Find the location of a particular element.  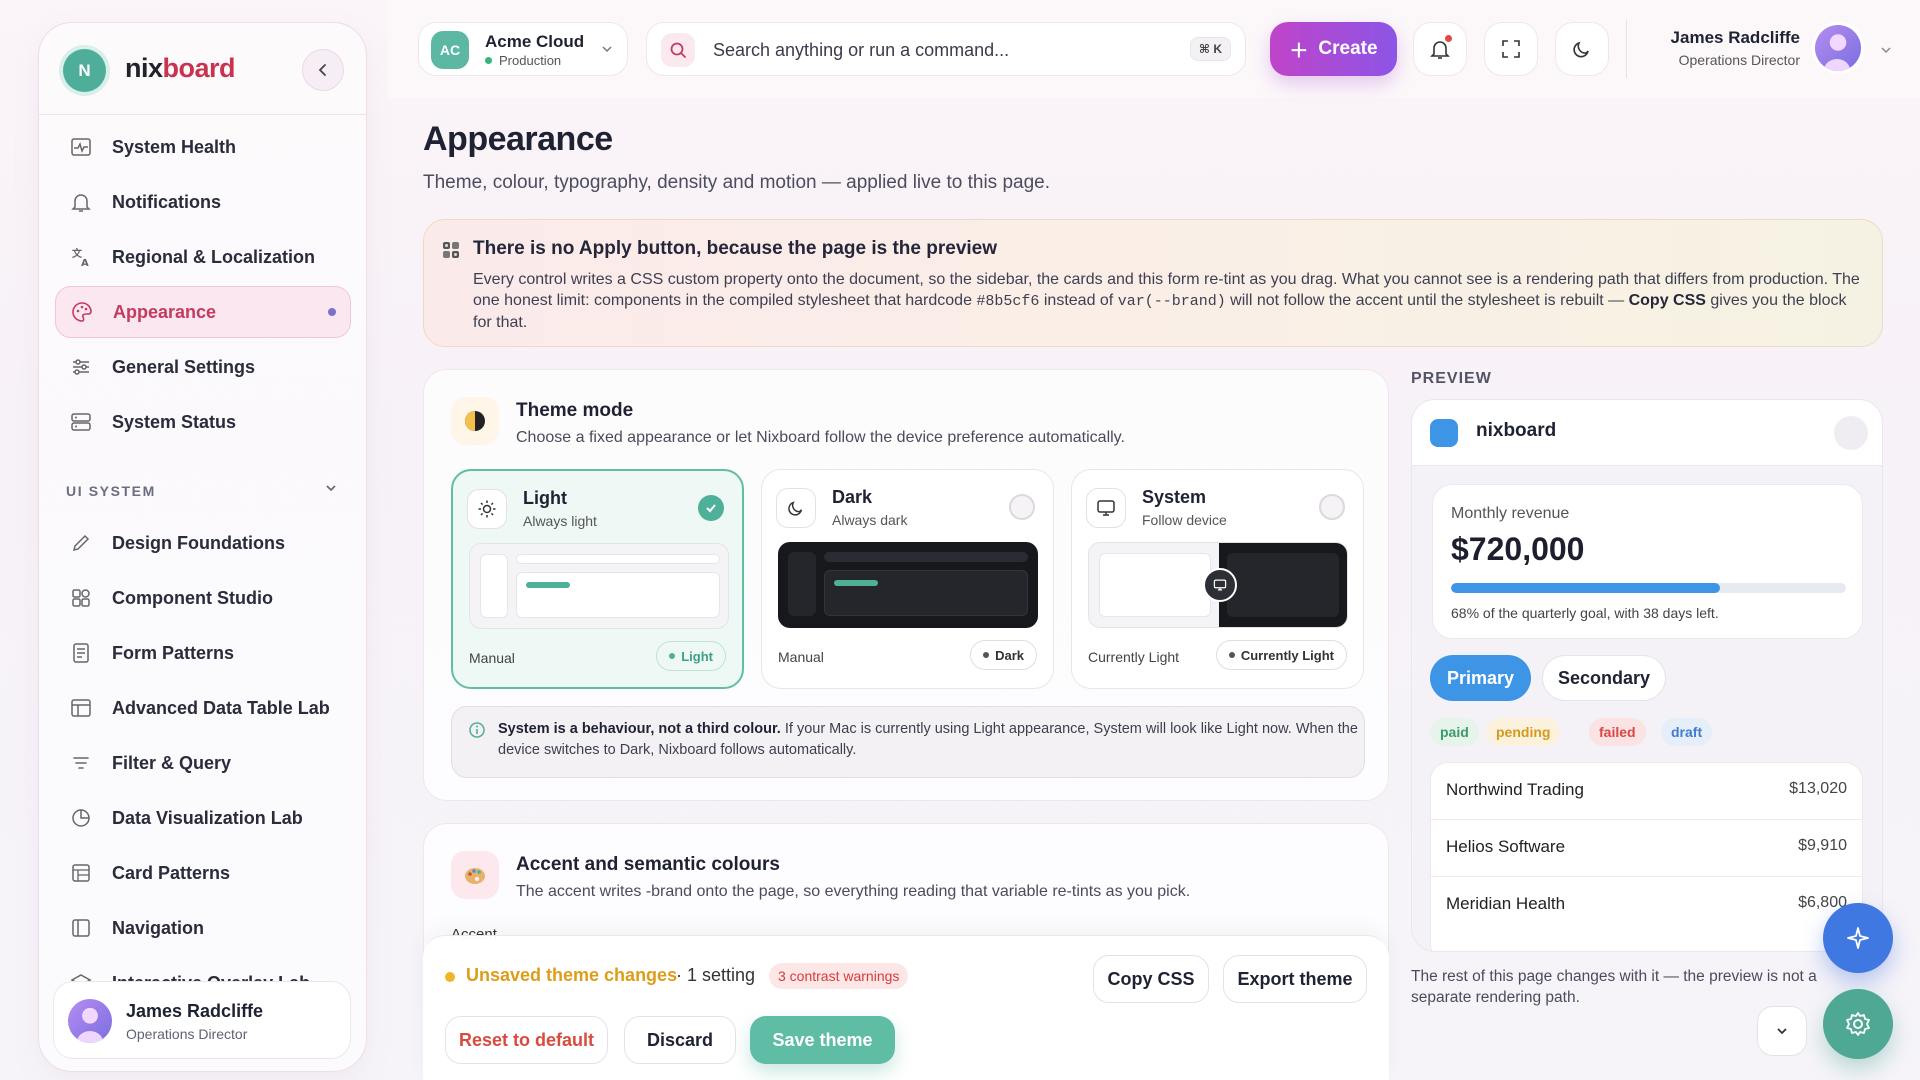

sidebar-item-notifications: Notifications is located at coordinates (203, 202).